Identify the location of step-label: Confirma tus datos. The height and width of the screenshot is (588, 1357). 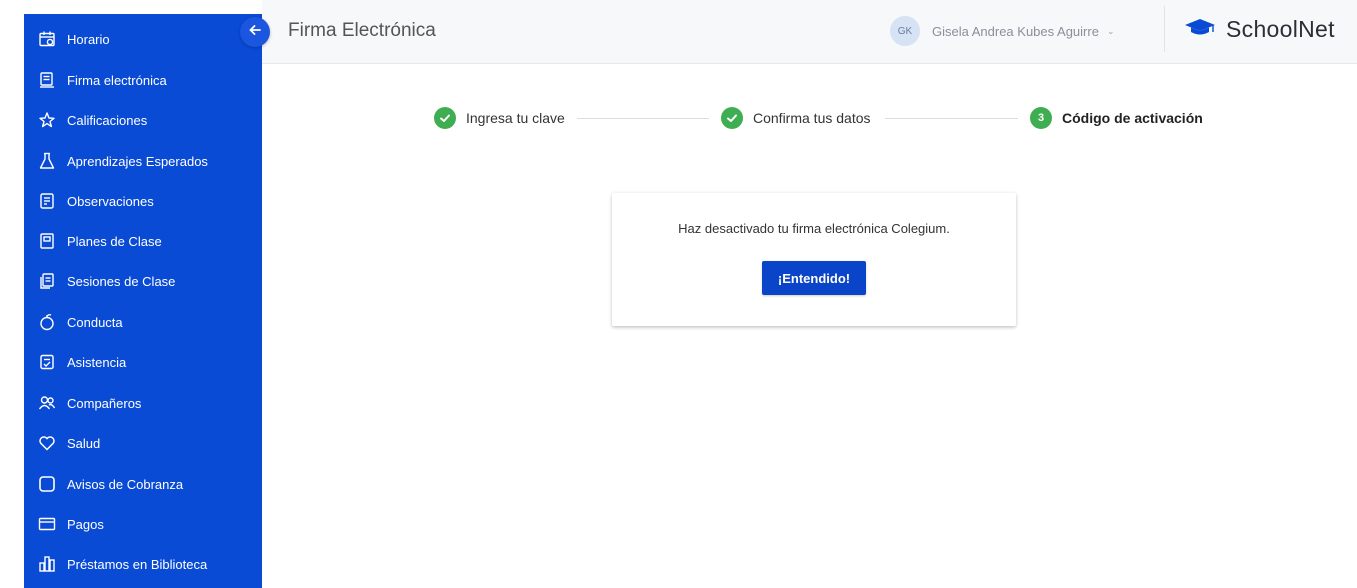
(812, 118).